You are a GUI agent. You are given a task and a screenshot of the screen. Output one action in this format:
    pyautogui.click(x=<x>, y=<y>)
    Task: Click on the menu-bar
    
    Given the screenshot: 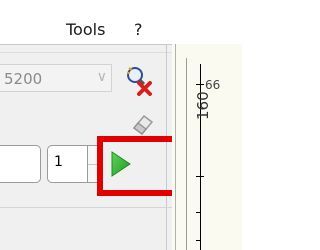 What is the action you would take?
    pyautogui.click(x=121, y=22)
    